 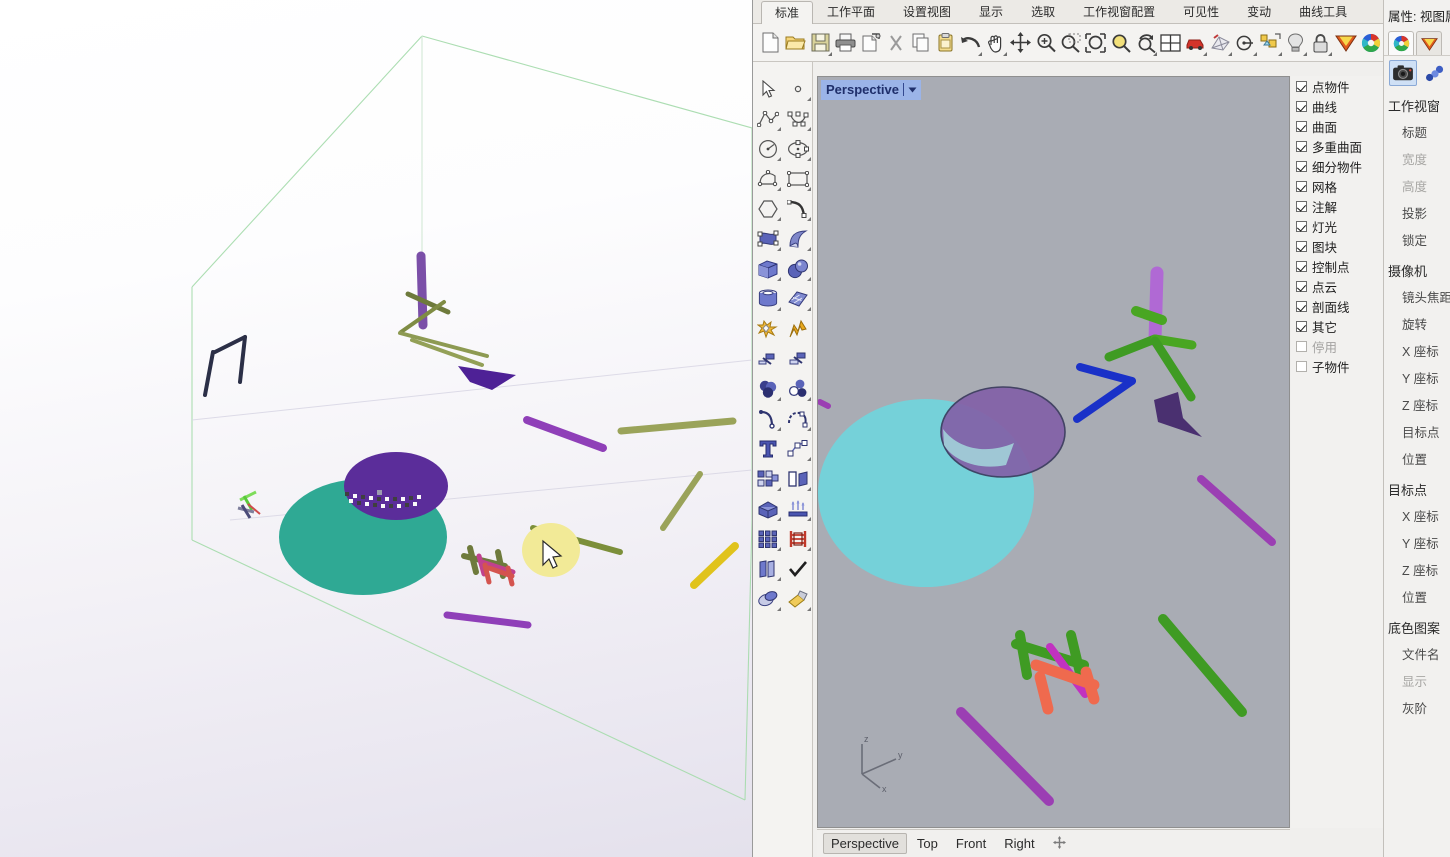 I want to click on filter-item-others: 其它, so click(x=1337, y=326).